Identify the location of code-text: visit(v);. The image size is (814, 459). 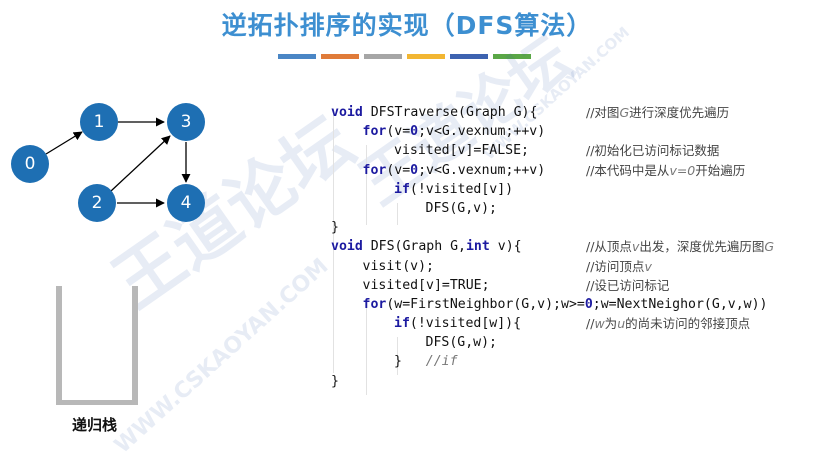
(398, 266).